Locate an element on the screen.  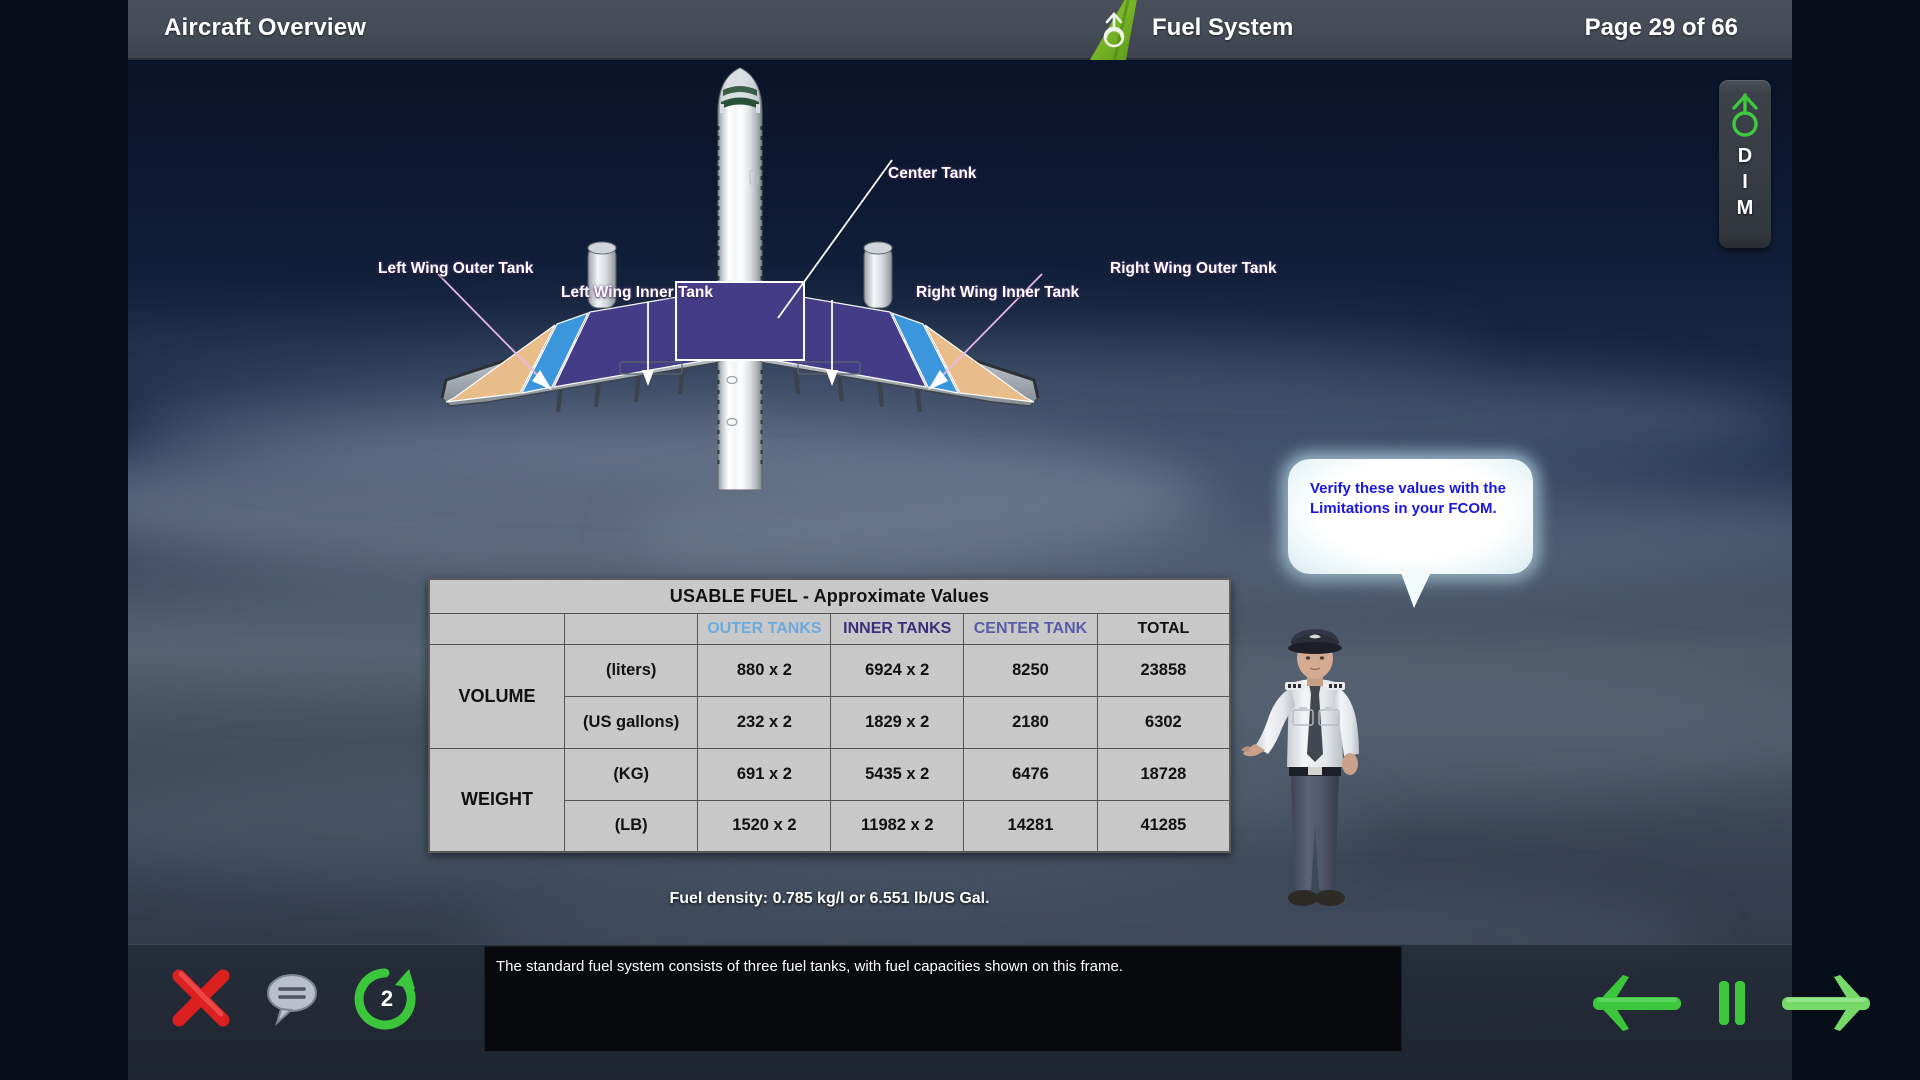
table-title-row: USABLE FUEL - Approximate Values is located at coordinates (829, 596).